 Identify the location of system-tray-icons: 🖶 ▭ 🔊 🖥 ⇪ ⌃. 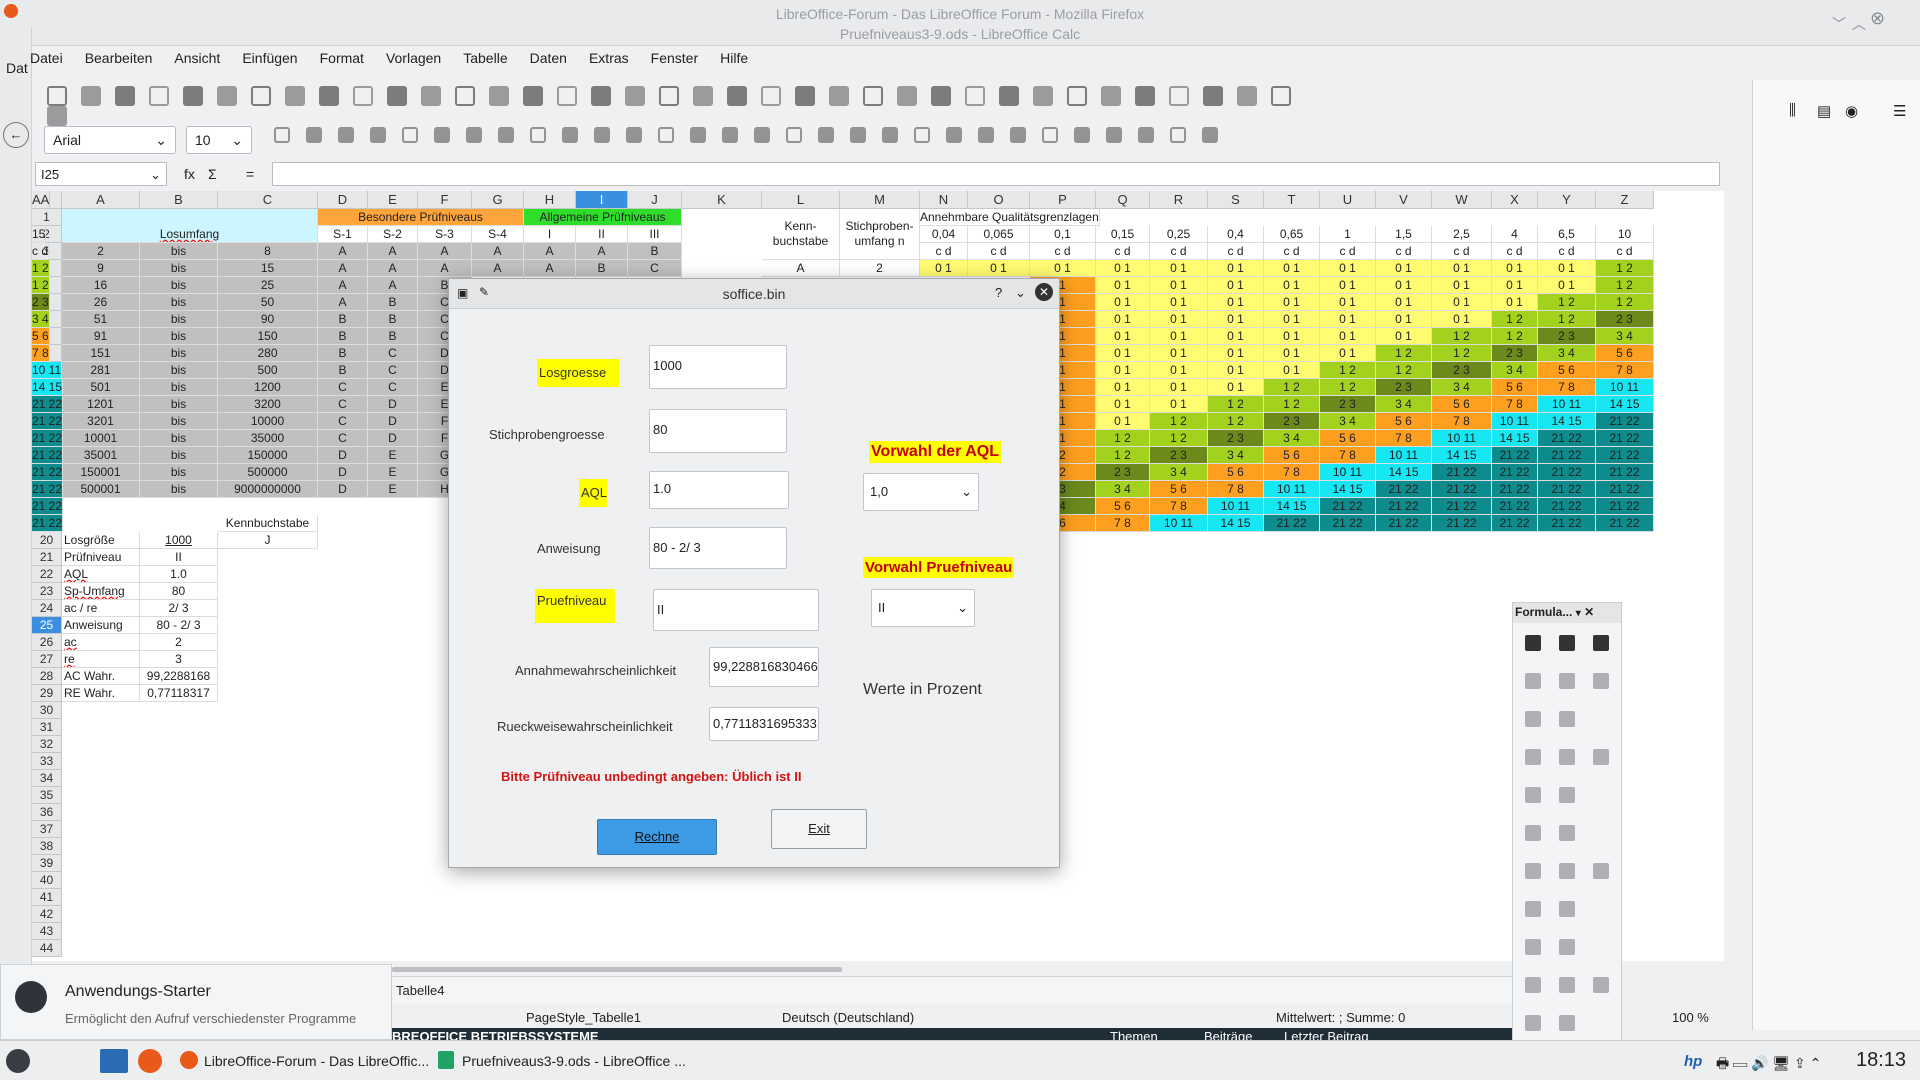
(1768, 1065).